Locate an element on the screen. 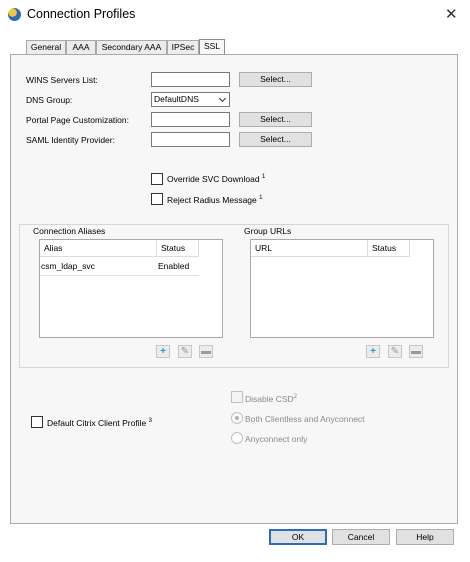 This screenshot has height=562, width=470. portal-page-label: Portal Page Customization: is located at coordinates (77, 120).